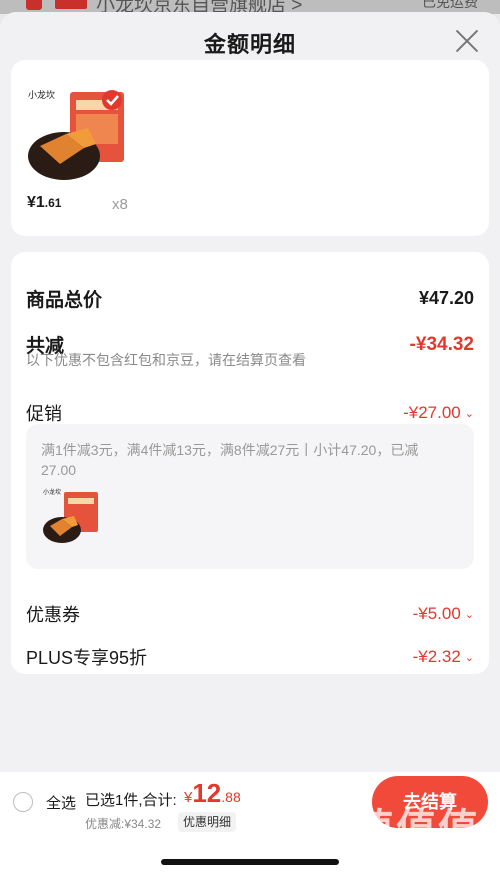  I want to click on checkbox-icon, so click(34, 5).